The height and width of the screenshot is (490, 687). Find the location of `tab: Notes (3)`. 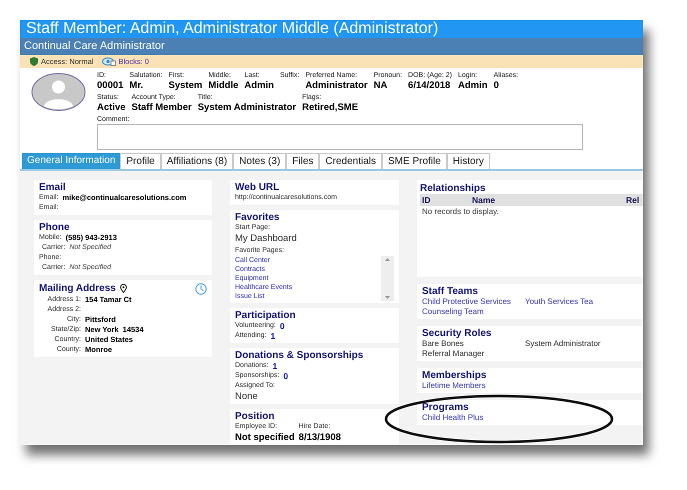

tab: Notes (3) is located at coordinates (259, 161).